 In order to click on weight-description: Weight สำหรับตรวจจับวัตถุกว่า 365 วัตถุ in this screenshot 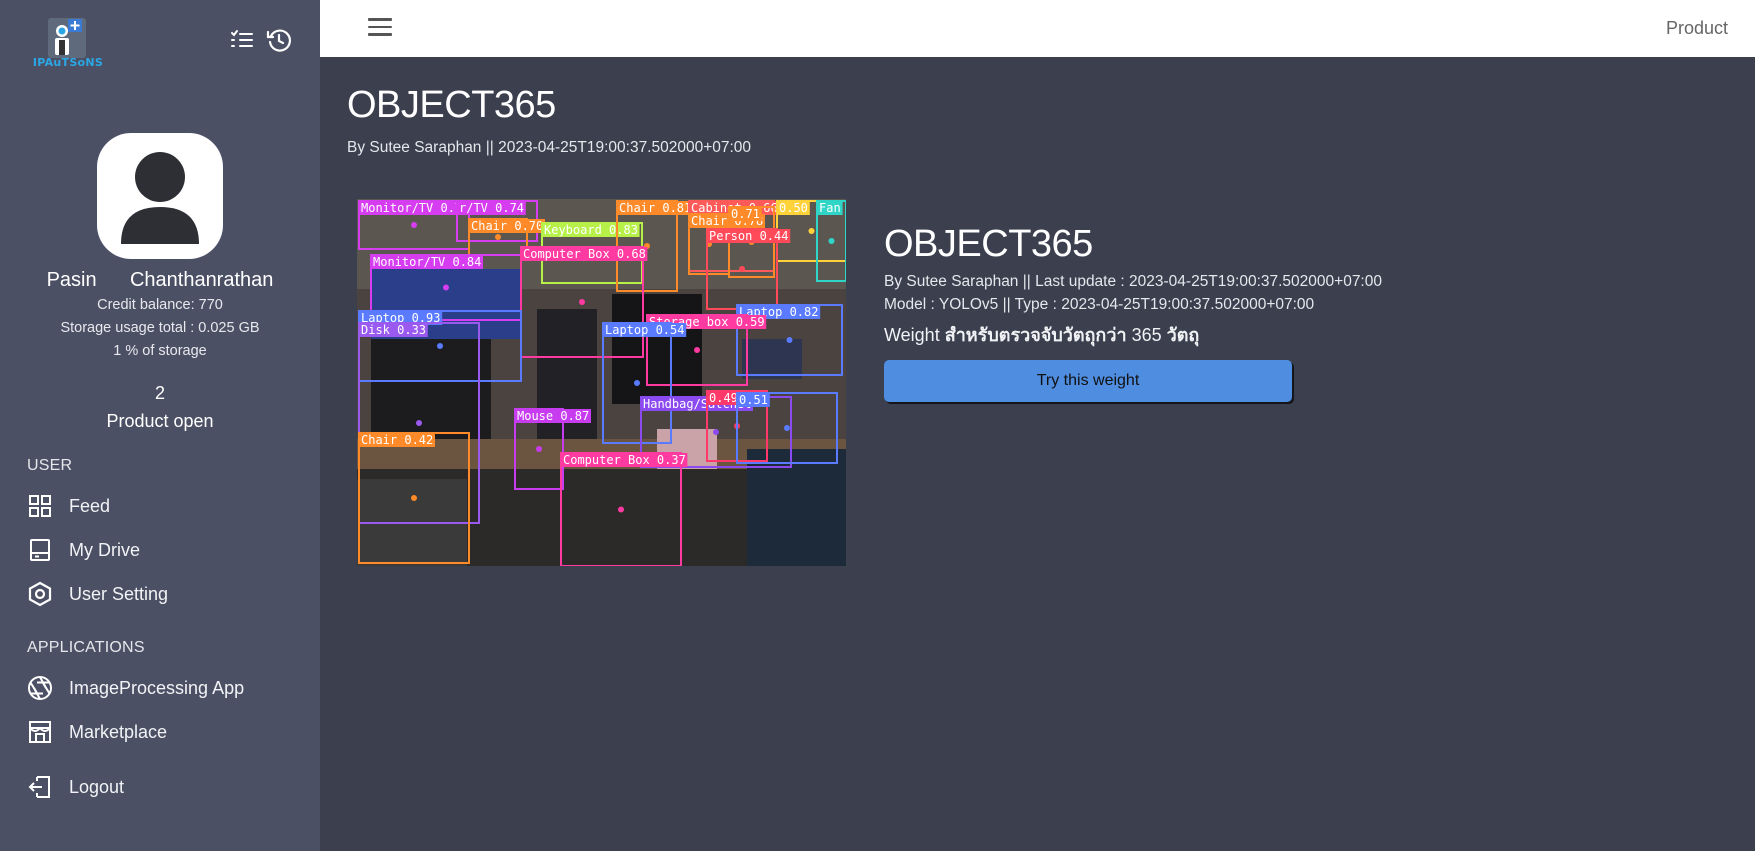, I will do `click(1041, 334)`.